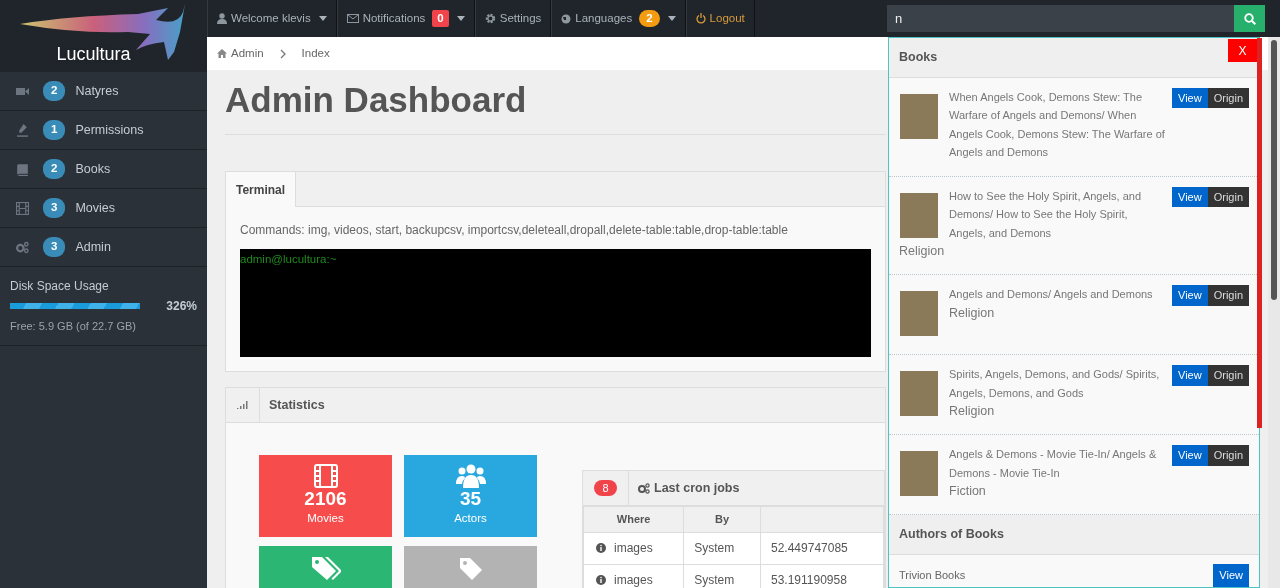  I want to click on sidebar-label: Permissions, so click(109, 130).